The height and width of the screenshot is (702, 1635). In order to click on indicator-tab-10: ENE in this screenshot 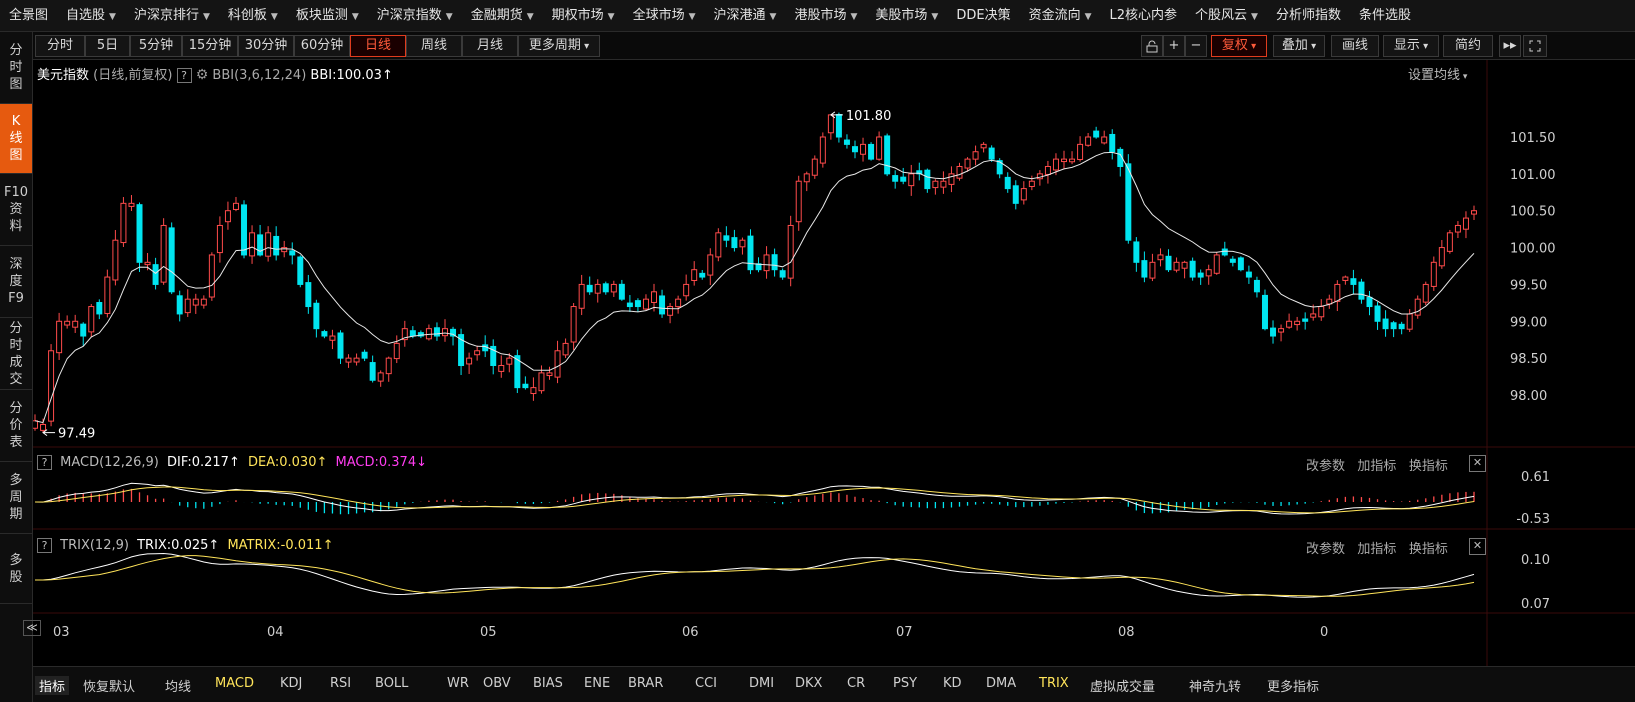, I will do `click(597, 683)`.